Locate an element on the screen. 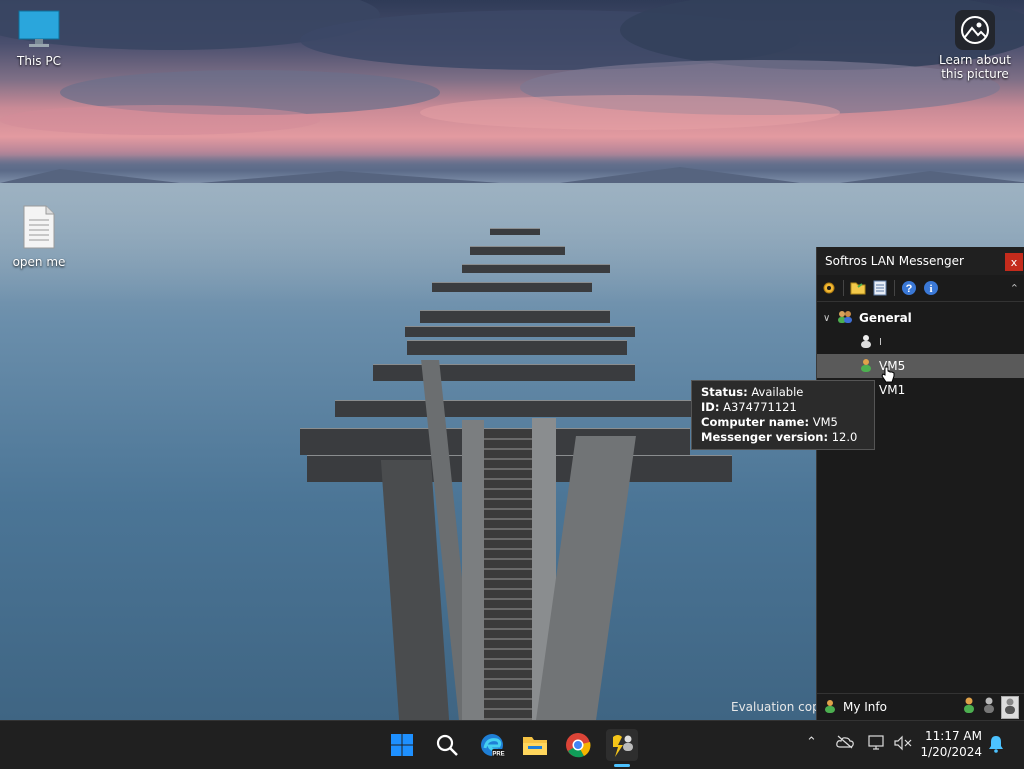 The width and height of the screenshot is (1024, 769). desktop-icon-label: open me is located at coordinates (39, 262).